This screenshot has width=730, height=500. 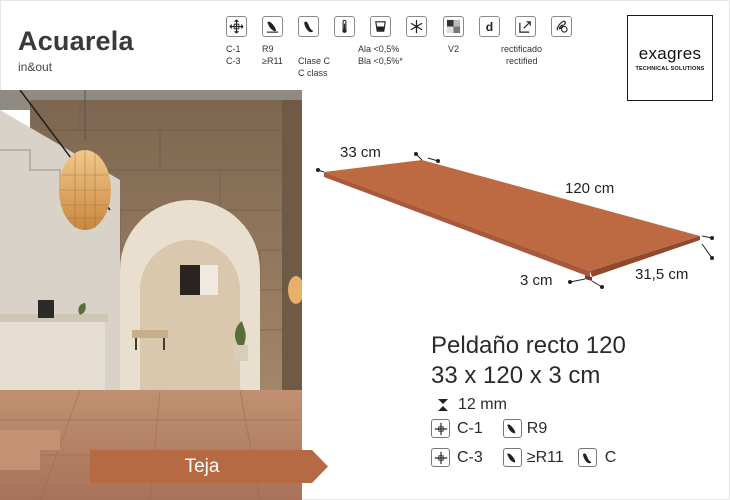 I want to click on spec-rectified-2: rectified, so click(x=522, y=61).